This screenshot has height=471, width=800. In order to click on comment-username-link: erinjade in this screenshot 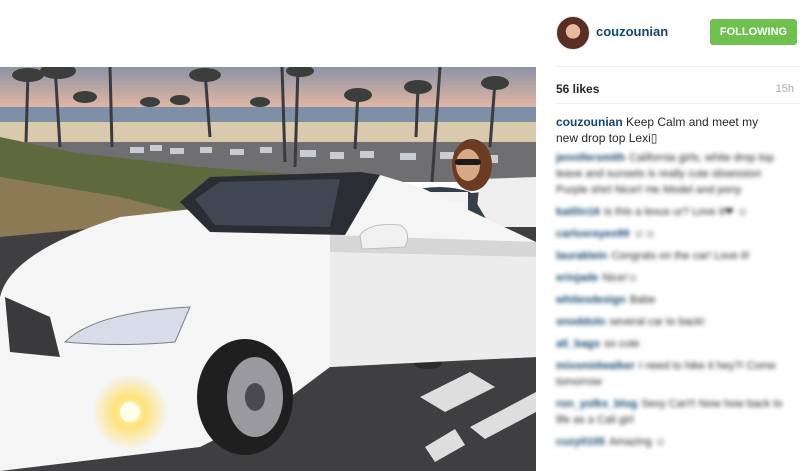, I will do `click(577, 278)`.